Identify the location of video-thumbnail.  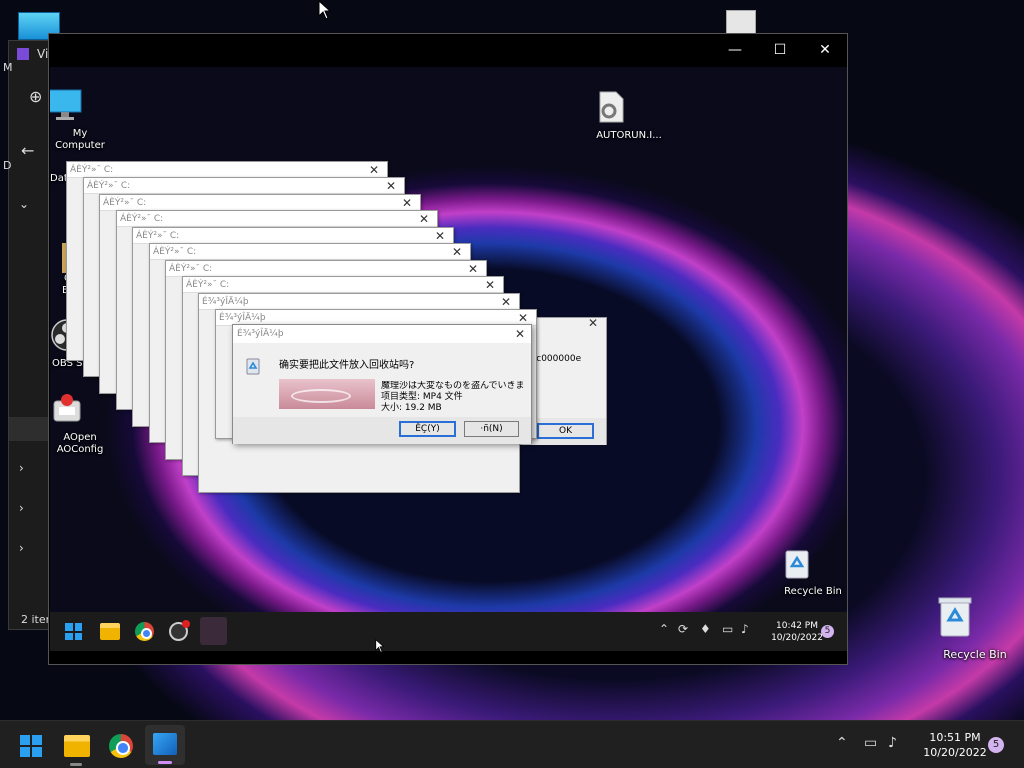
(327, 394).